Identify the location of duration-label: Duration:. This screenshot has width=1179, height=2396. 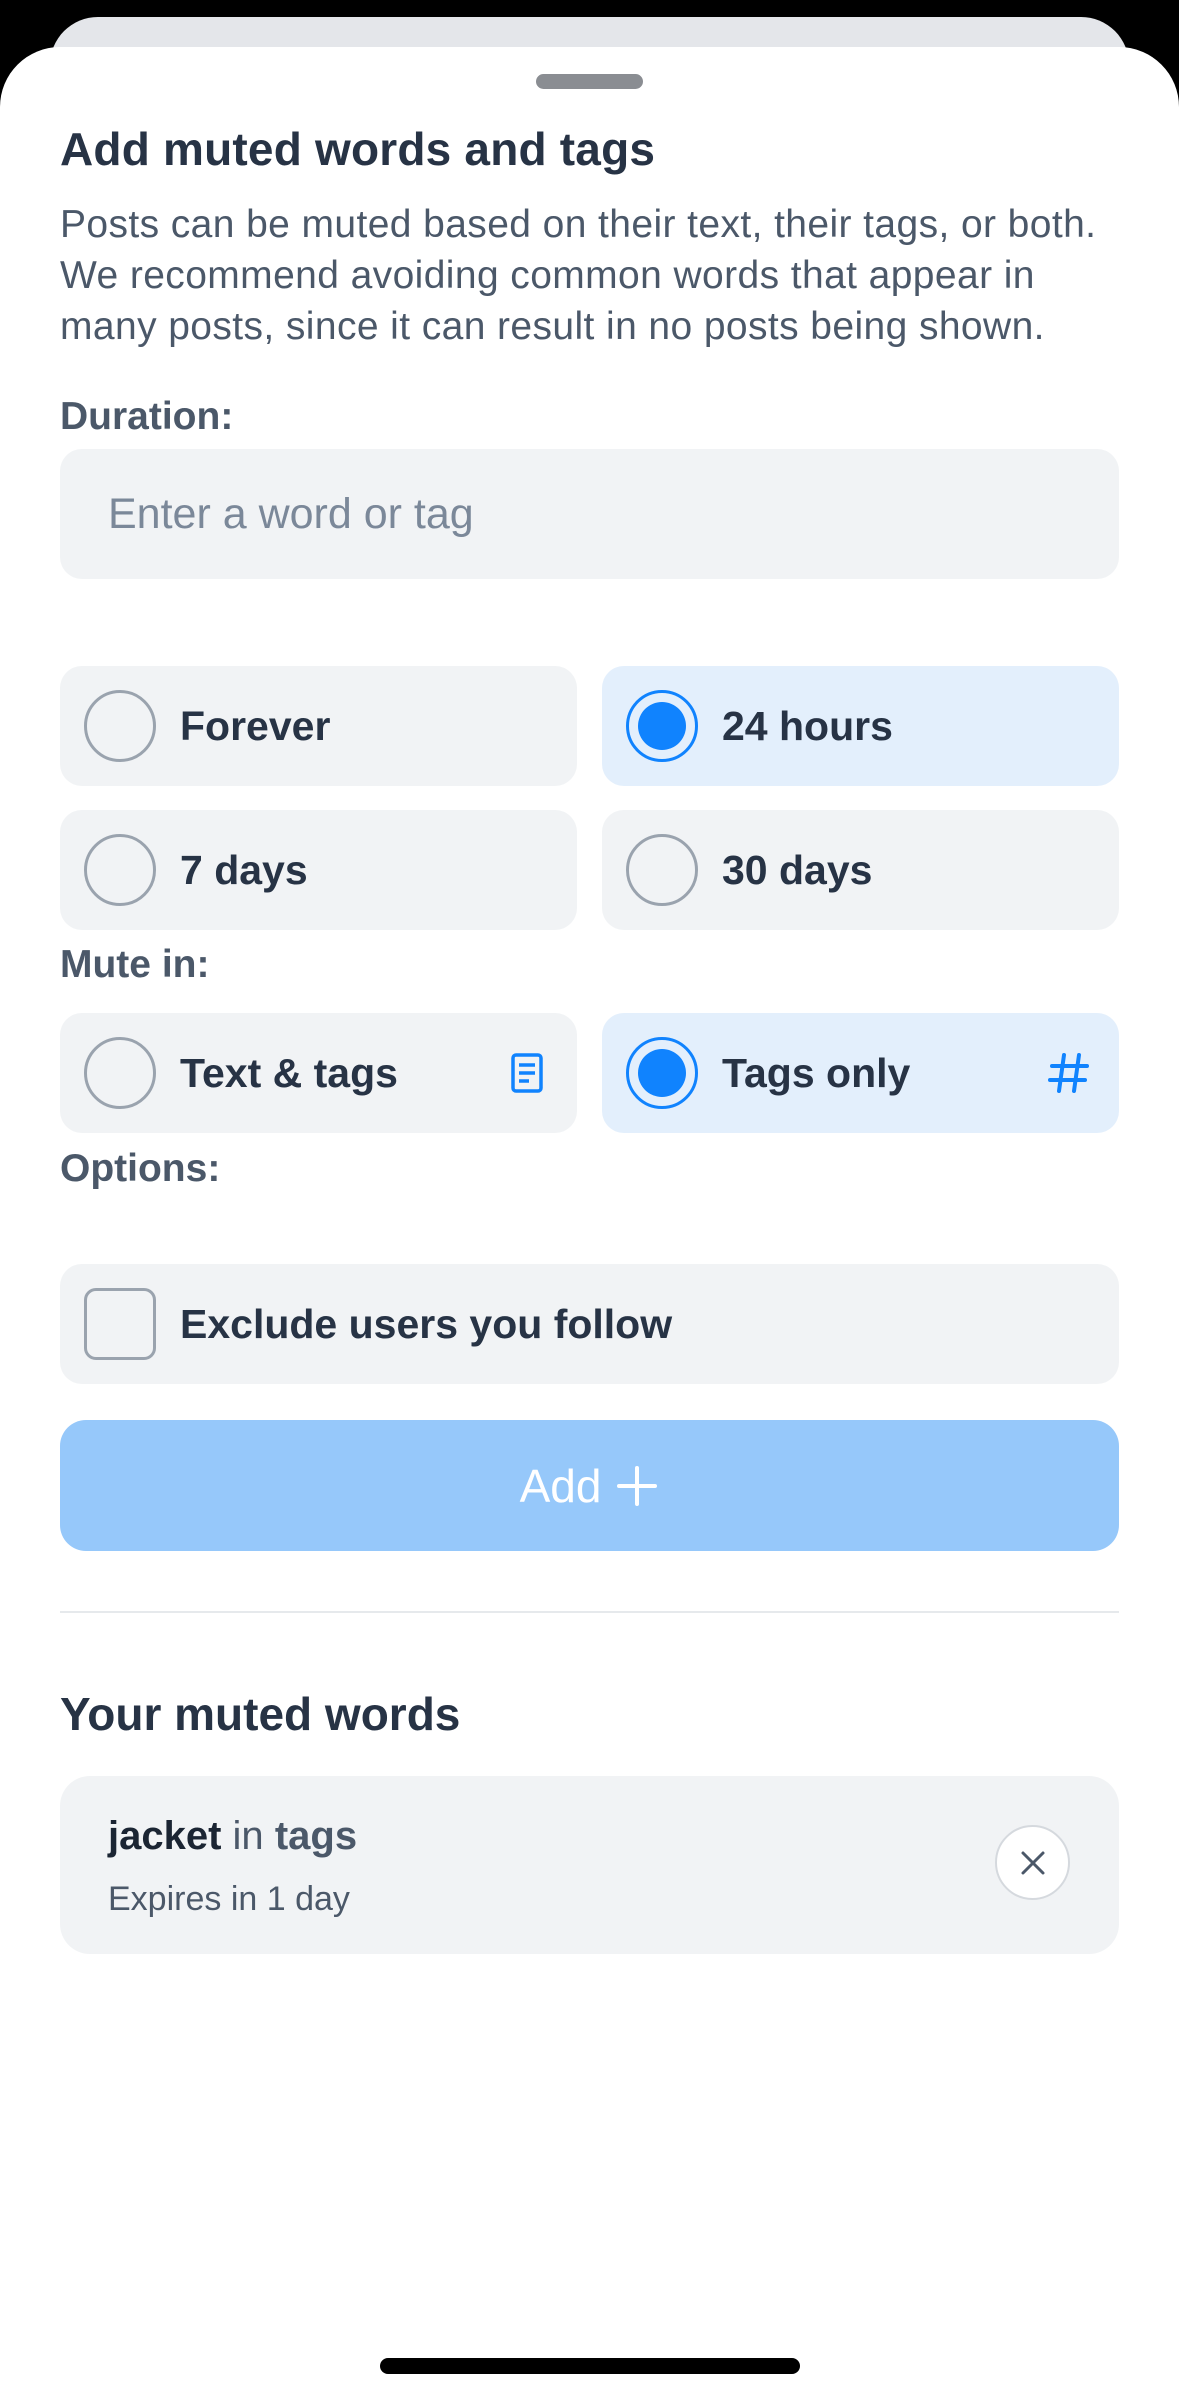
(147, 416).